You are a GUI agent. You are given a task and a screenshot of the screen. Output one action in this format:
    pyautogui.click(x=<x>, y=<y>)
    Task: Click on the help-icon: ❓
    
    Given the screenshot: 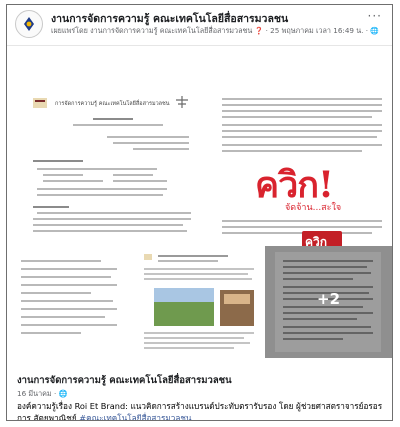 What is the action you would take?
    pyautogui.click(x=259, y=31)
    